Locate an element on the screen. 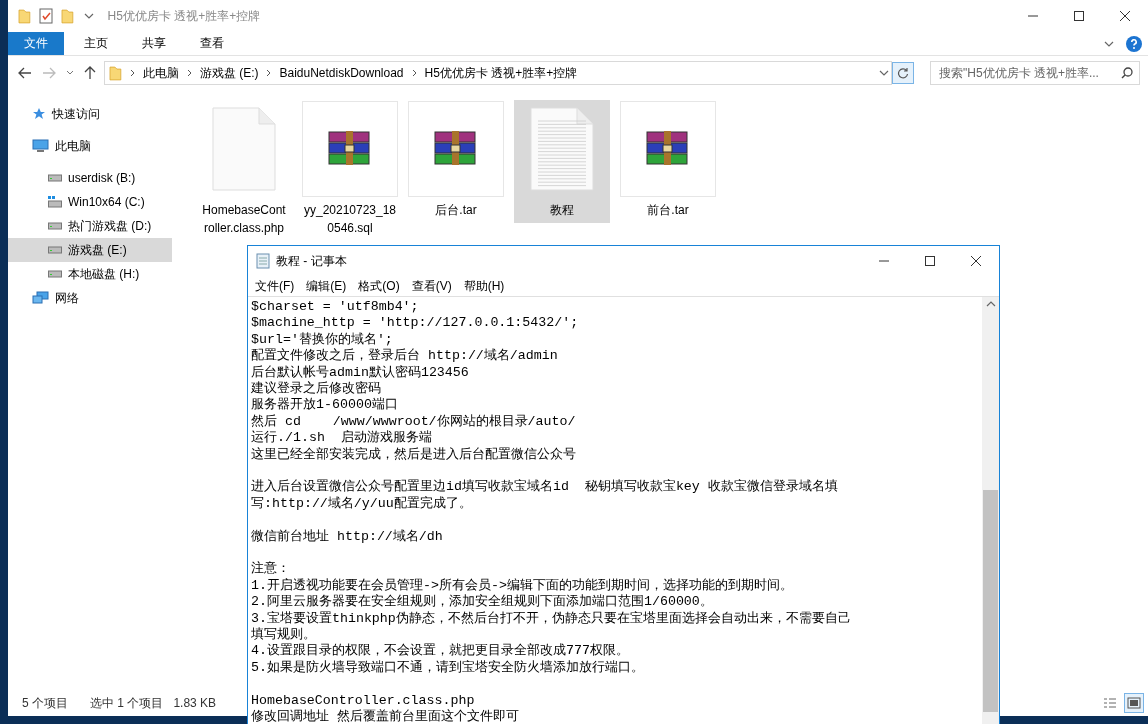  tile-icon is located at coordinates (1134, 703).